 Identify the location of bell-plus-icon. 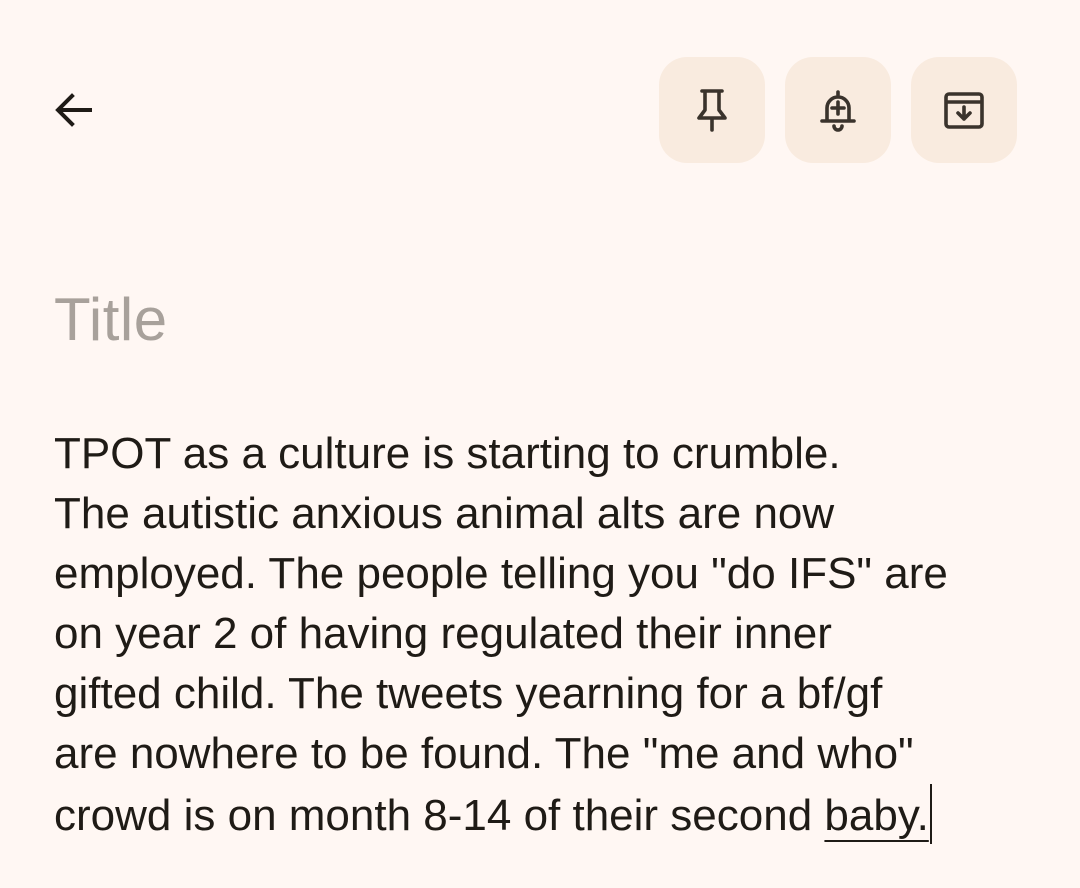
(838, 110).